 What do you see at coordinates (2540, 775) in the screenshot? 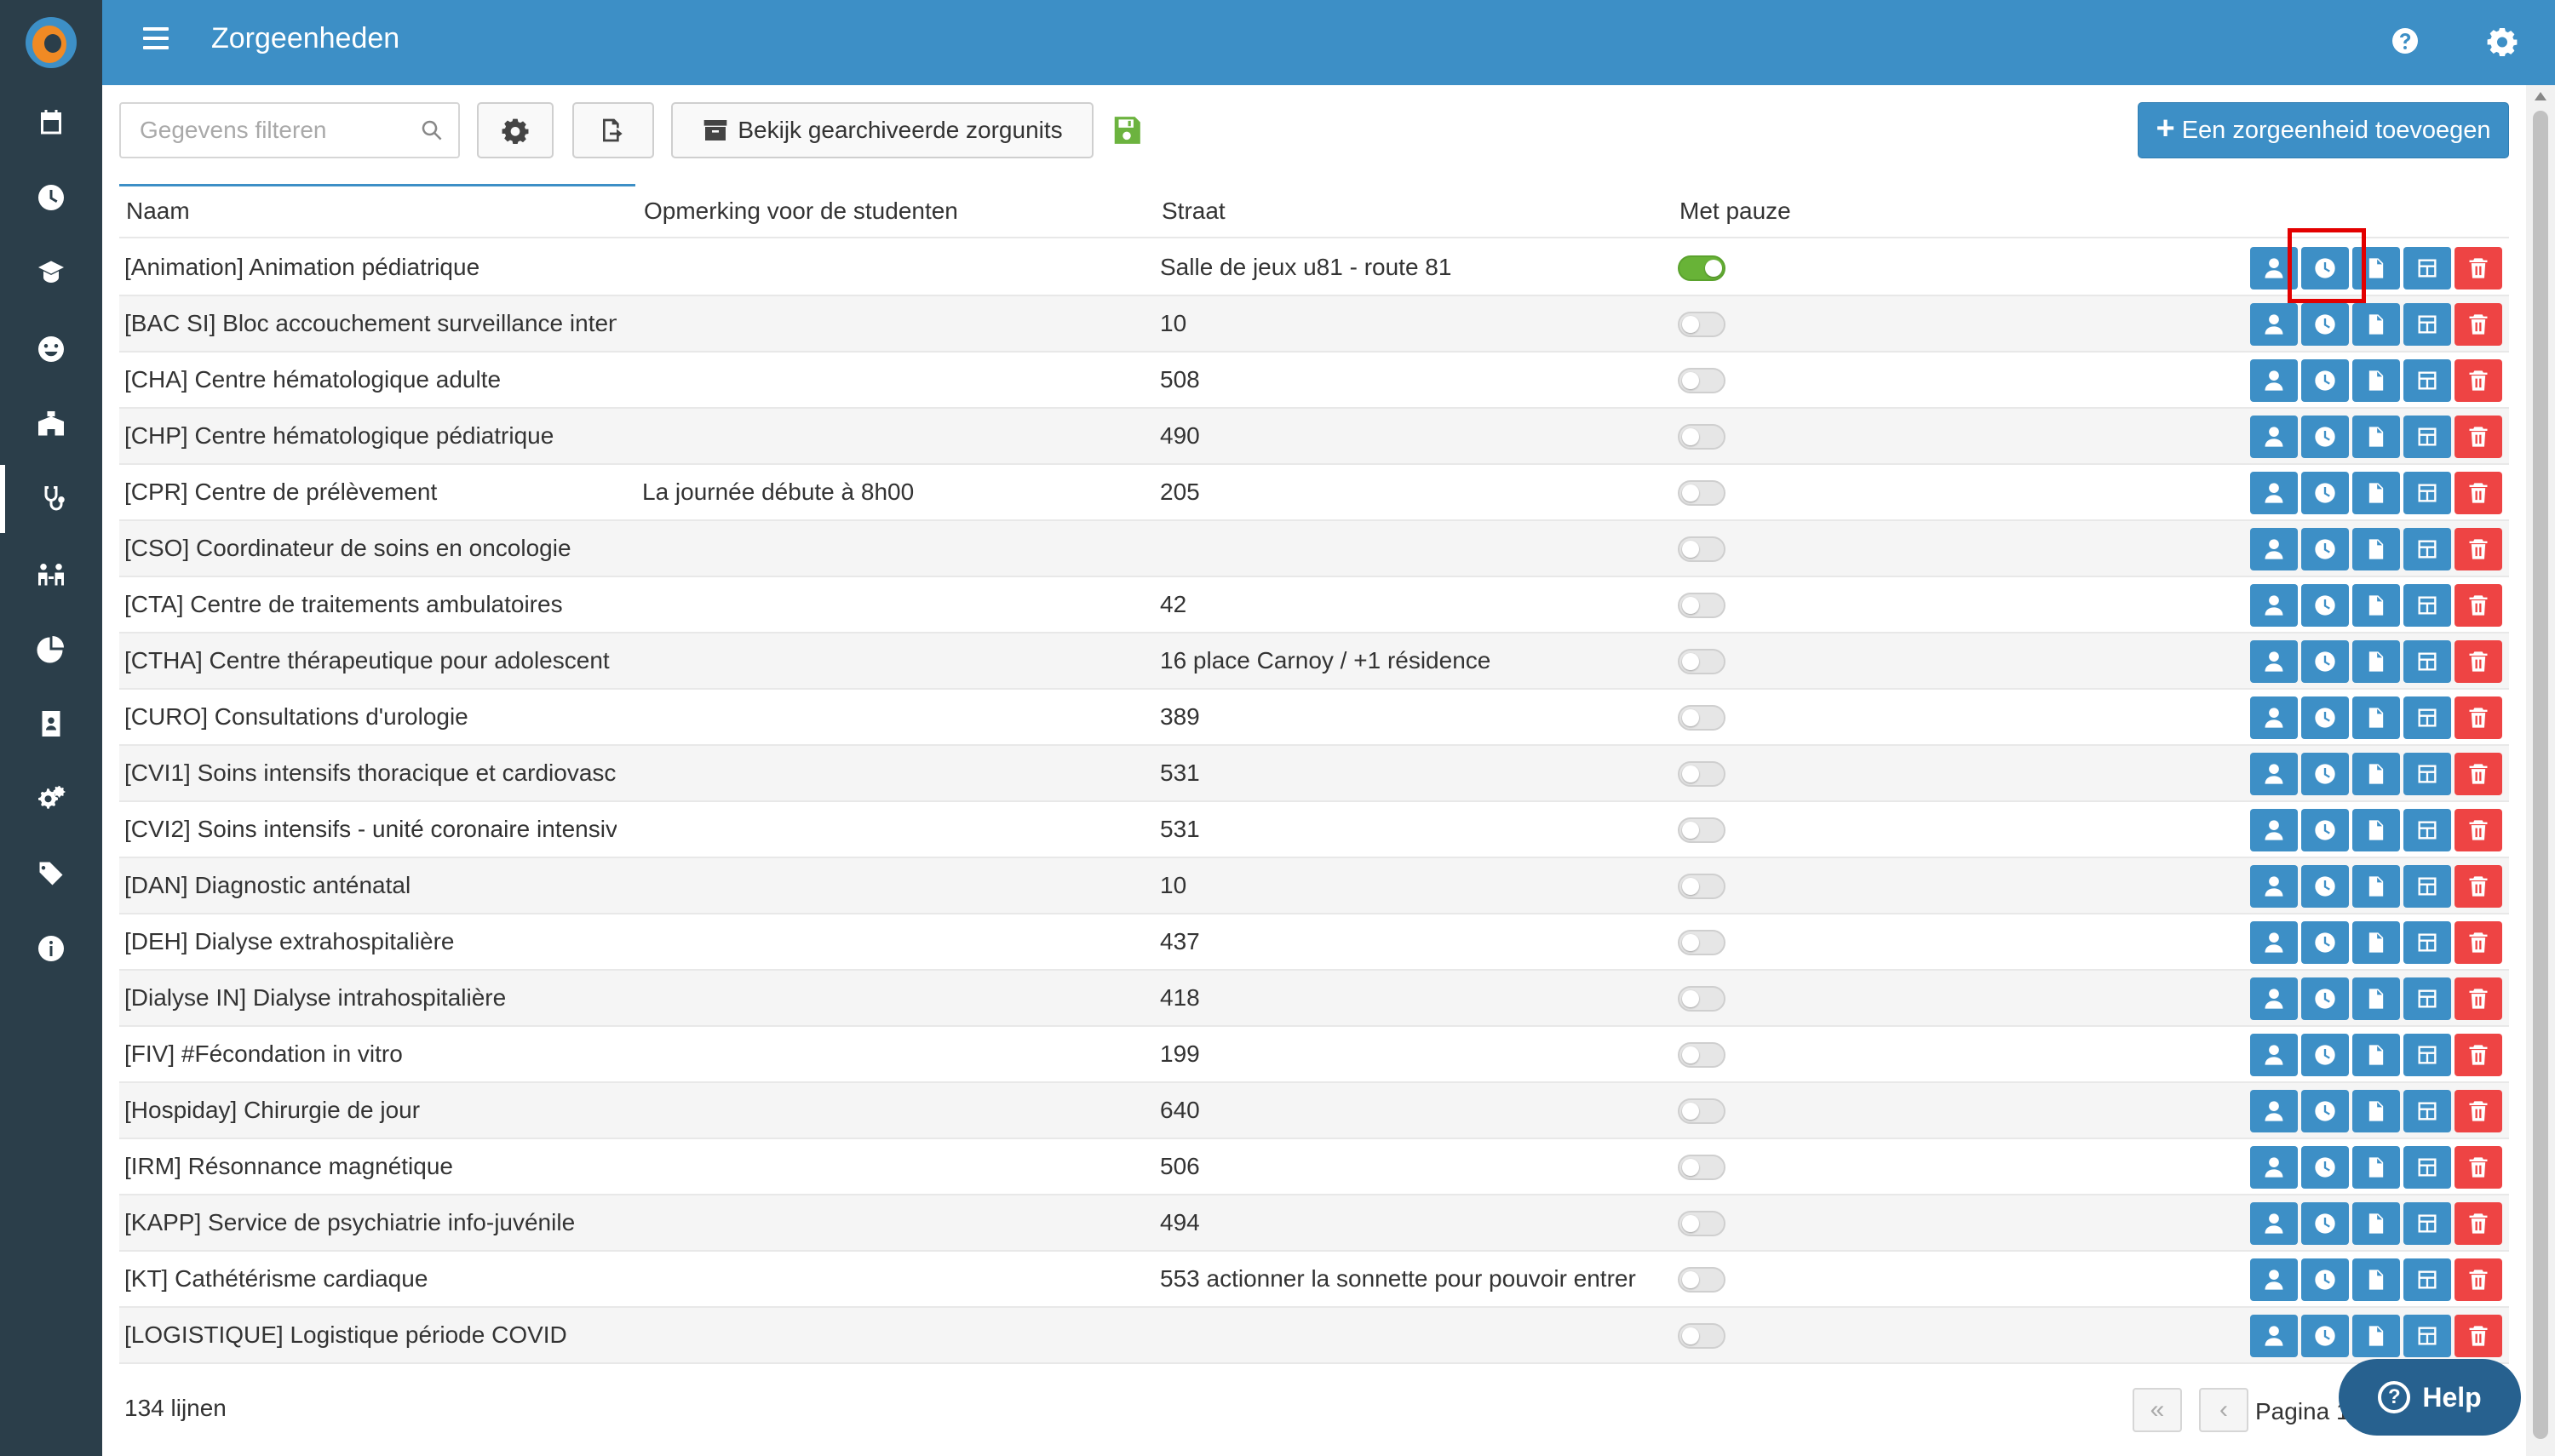
I see `scroll-thumb` at bounding box center [2540, 775].